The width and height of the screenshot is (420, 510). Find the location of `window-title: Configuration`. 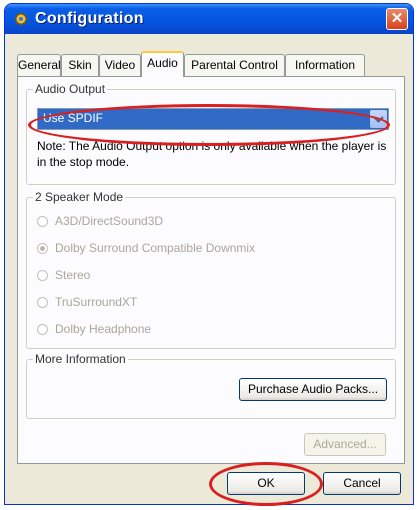

window-title: Configuration is located at coordinates (89, 18).